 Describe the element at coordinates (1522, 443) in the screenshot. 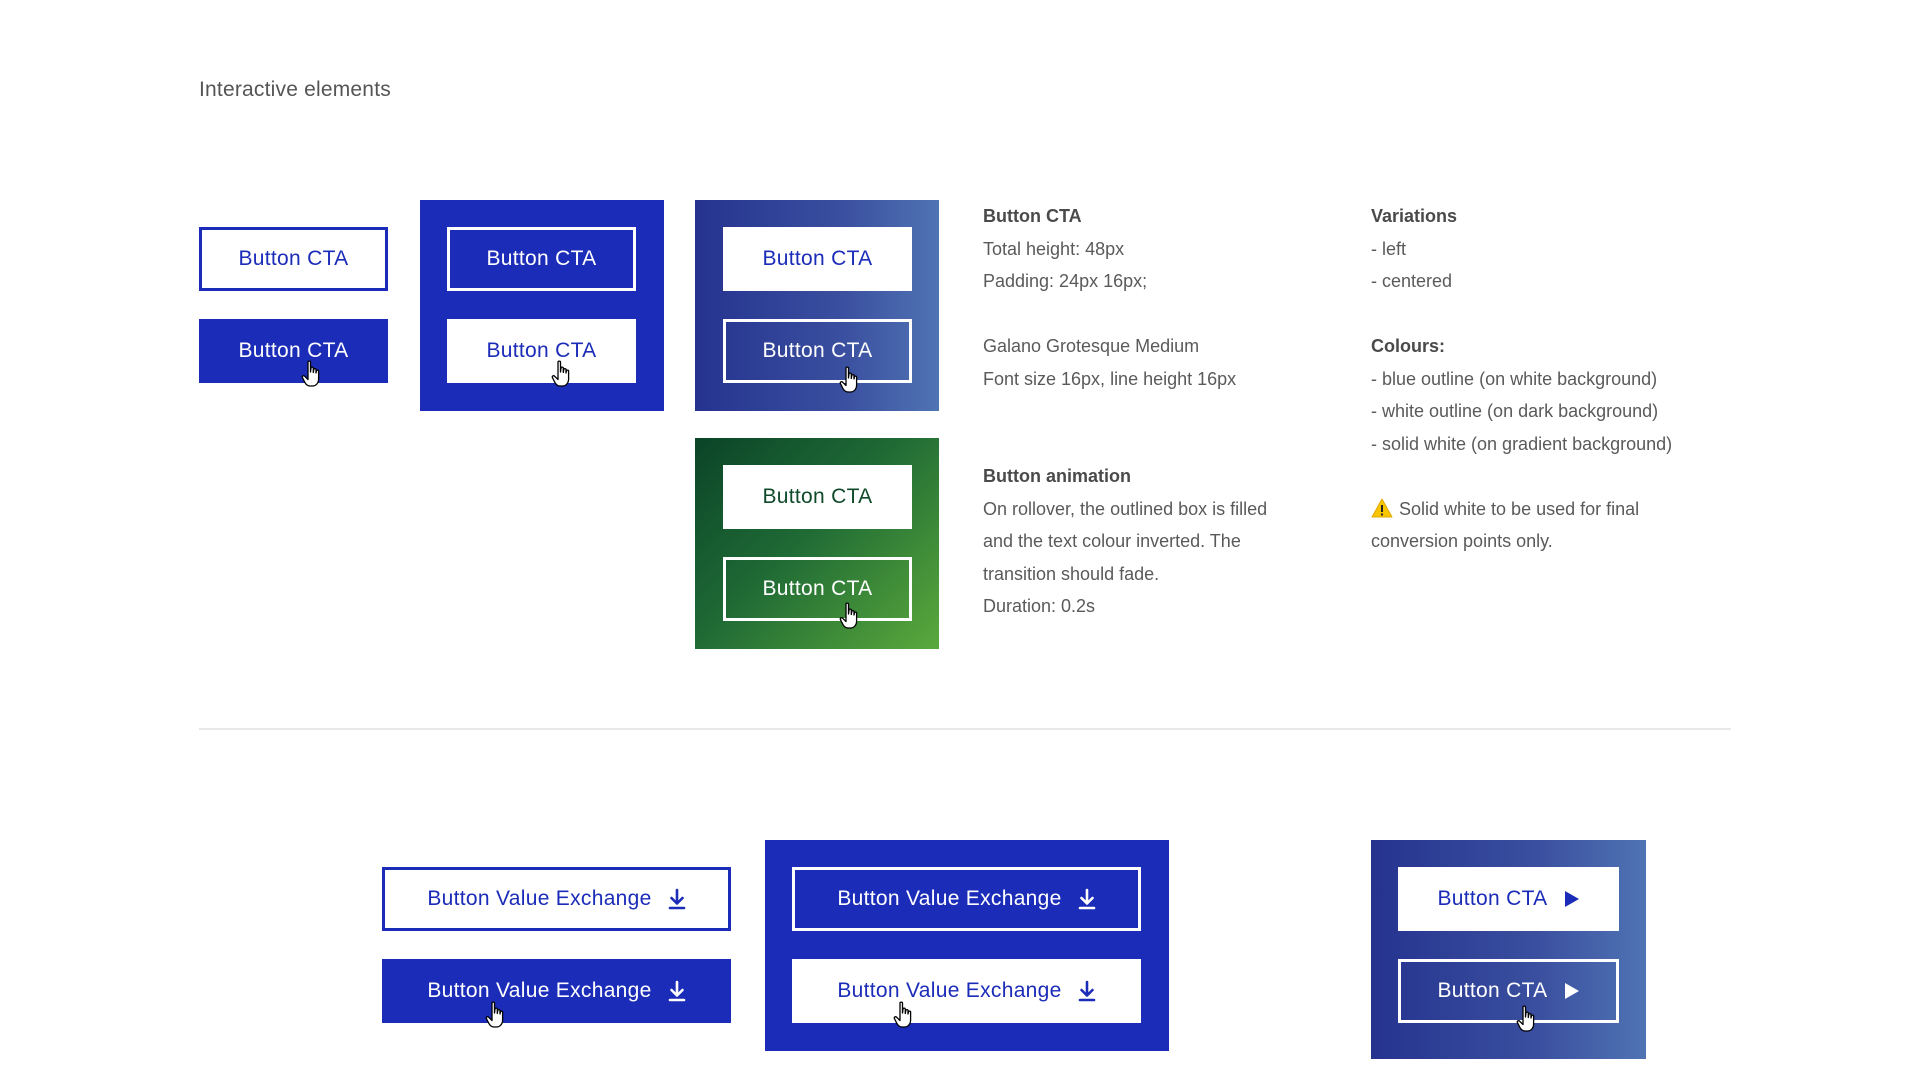

I see `colour-item: - solid white (on gradient background)` at that location.